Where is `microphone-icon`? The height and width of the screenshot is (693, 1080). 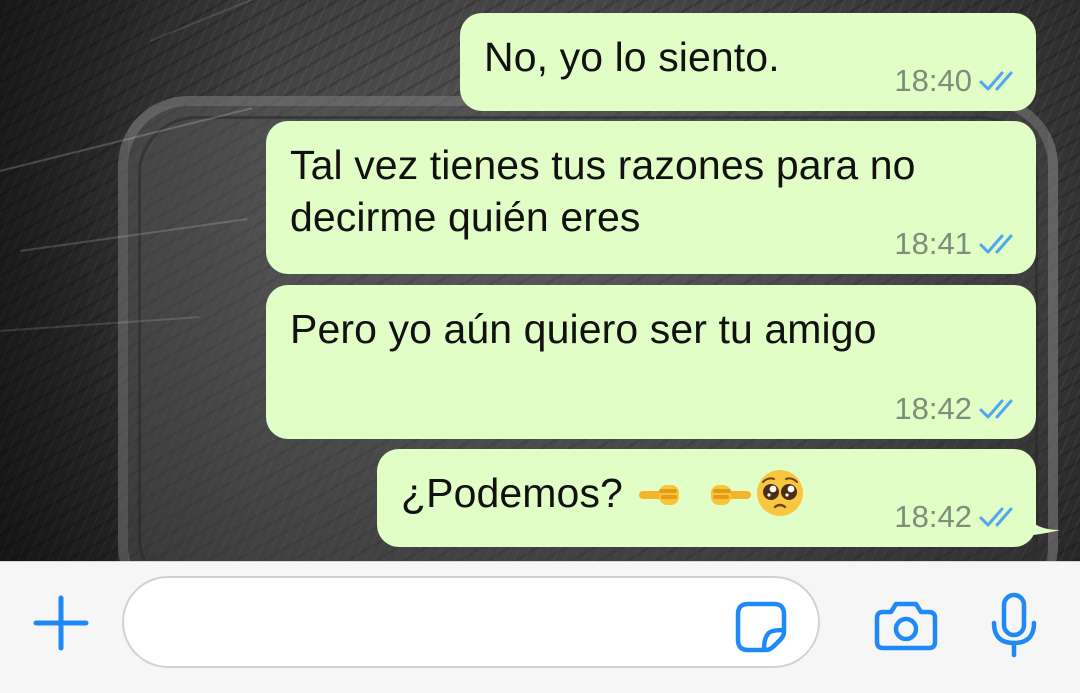
microphone-icon is located at coordinates (1014, 625).